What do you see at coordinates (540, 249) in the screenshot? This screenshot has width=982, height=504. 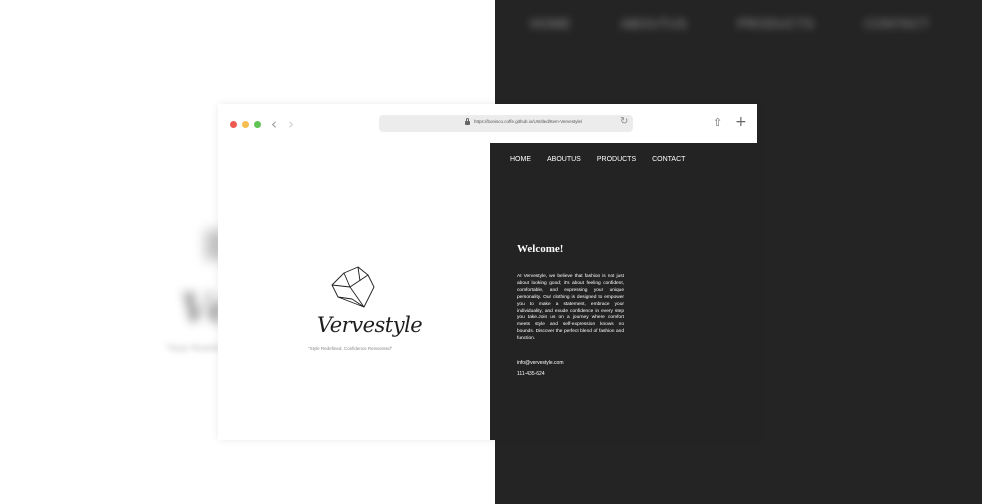 I see `welcome-heading: Welcome!` at bounding box center [540, 249].